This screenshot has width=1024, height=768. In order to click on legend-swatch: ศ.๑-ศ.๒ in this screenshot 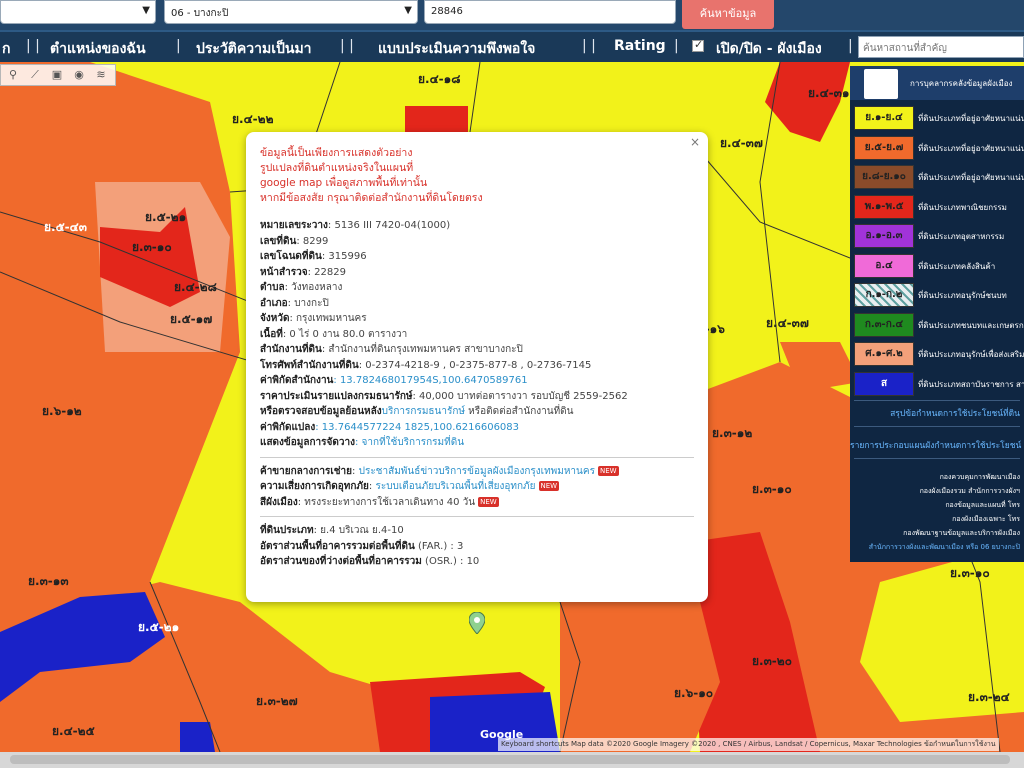, I will do `click(884, 354)`.